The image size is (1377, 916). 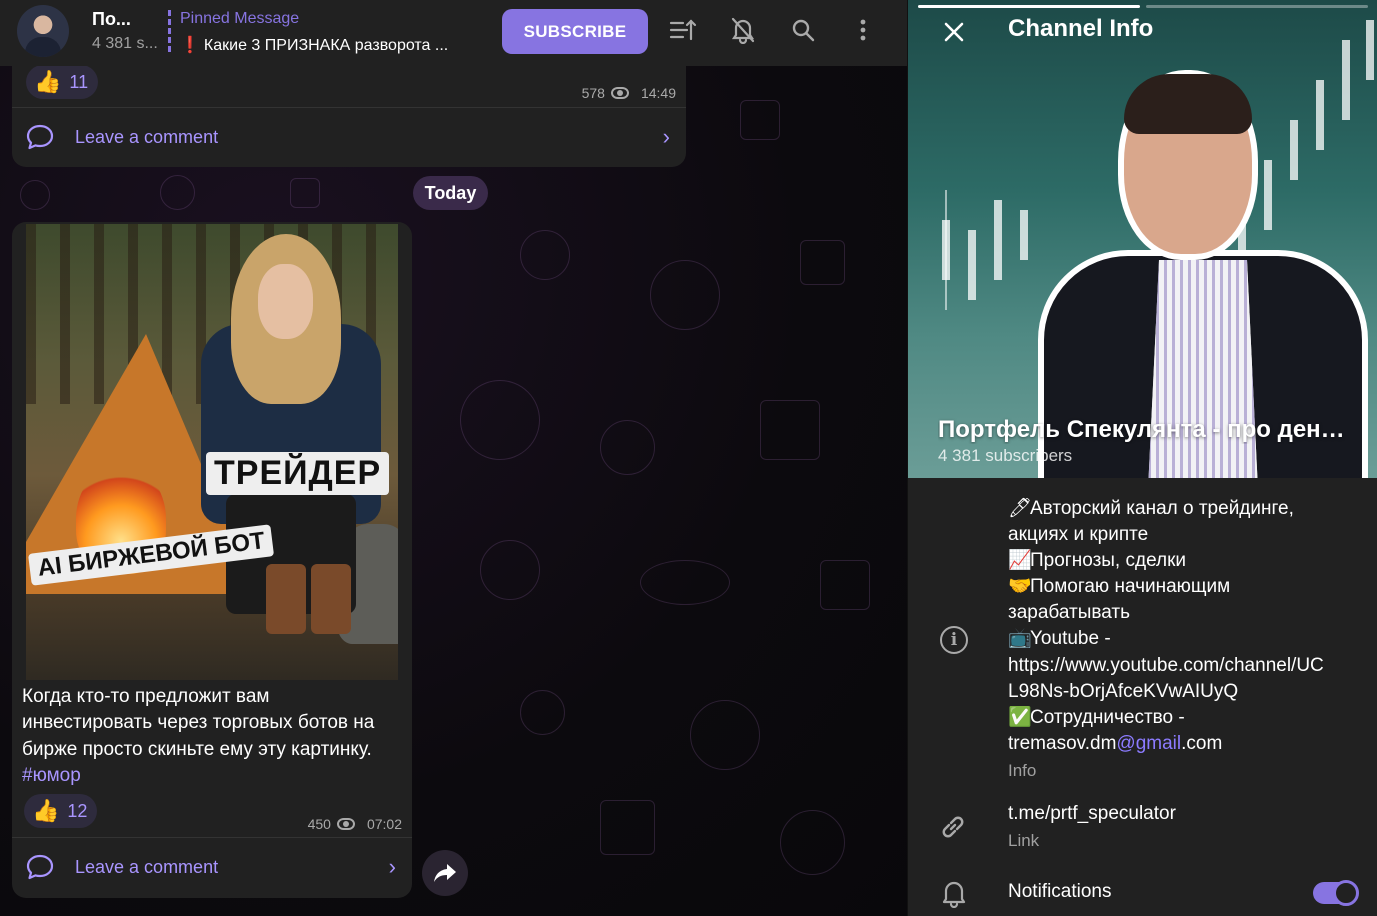 I want to click on forward-icon, so click(x=445, y=873).